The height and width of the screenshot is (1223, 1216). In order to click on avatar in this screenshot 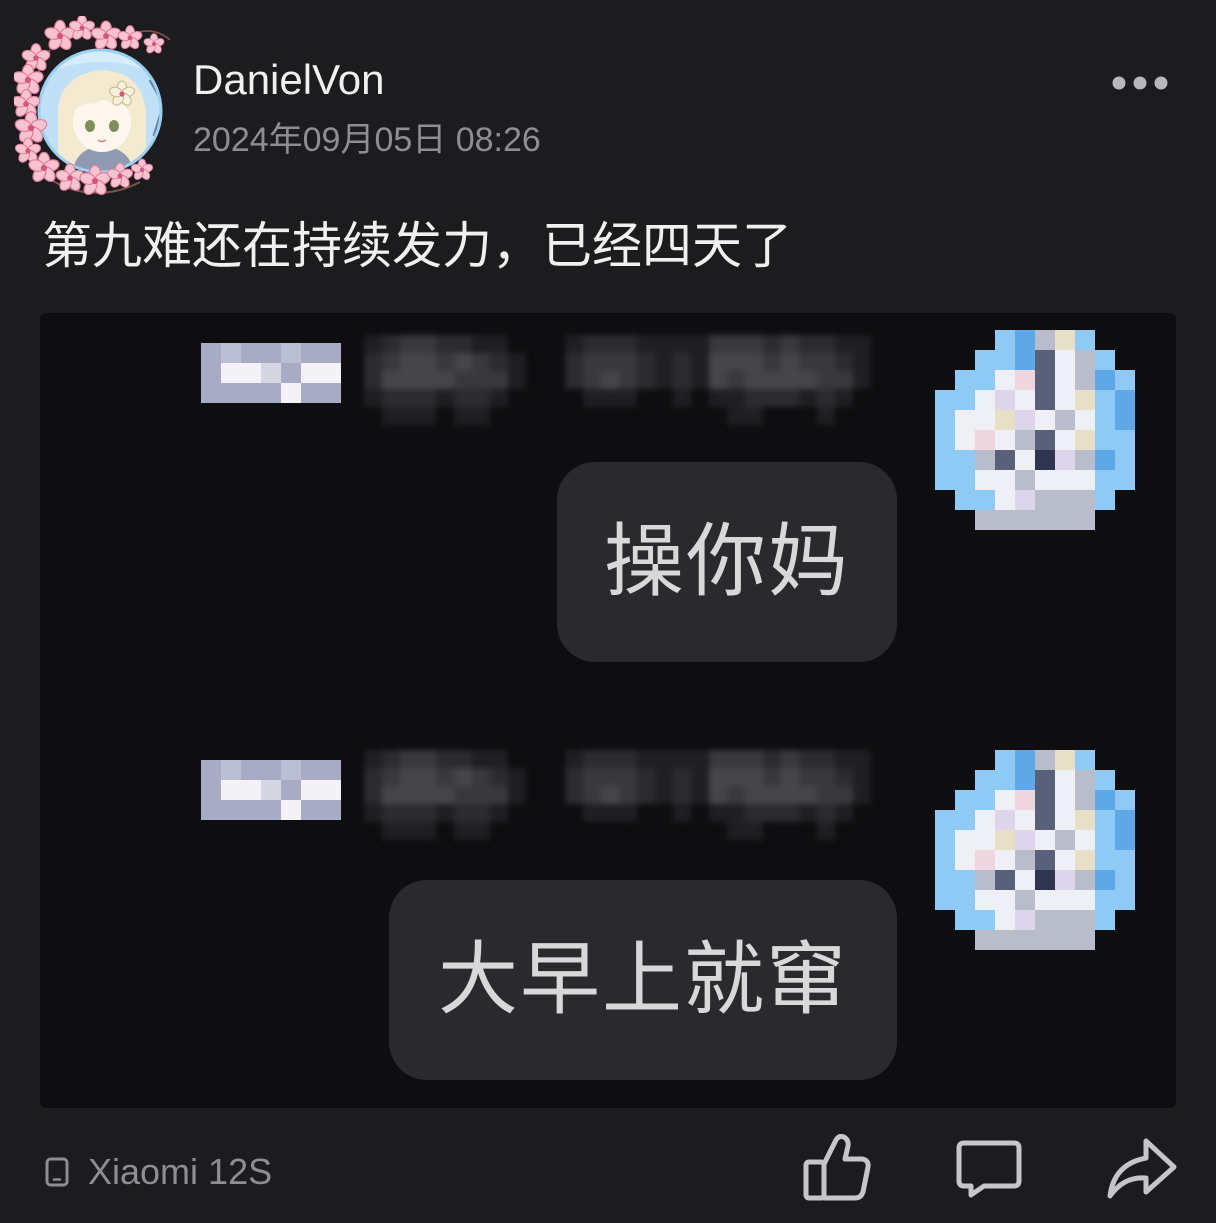, I will do `click(92, 106)`.